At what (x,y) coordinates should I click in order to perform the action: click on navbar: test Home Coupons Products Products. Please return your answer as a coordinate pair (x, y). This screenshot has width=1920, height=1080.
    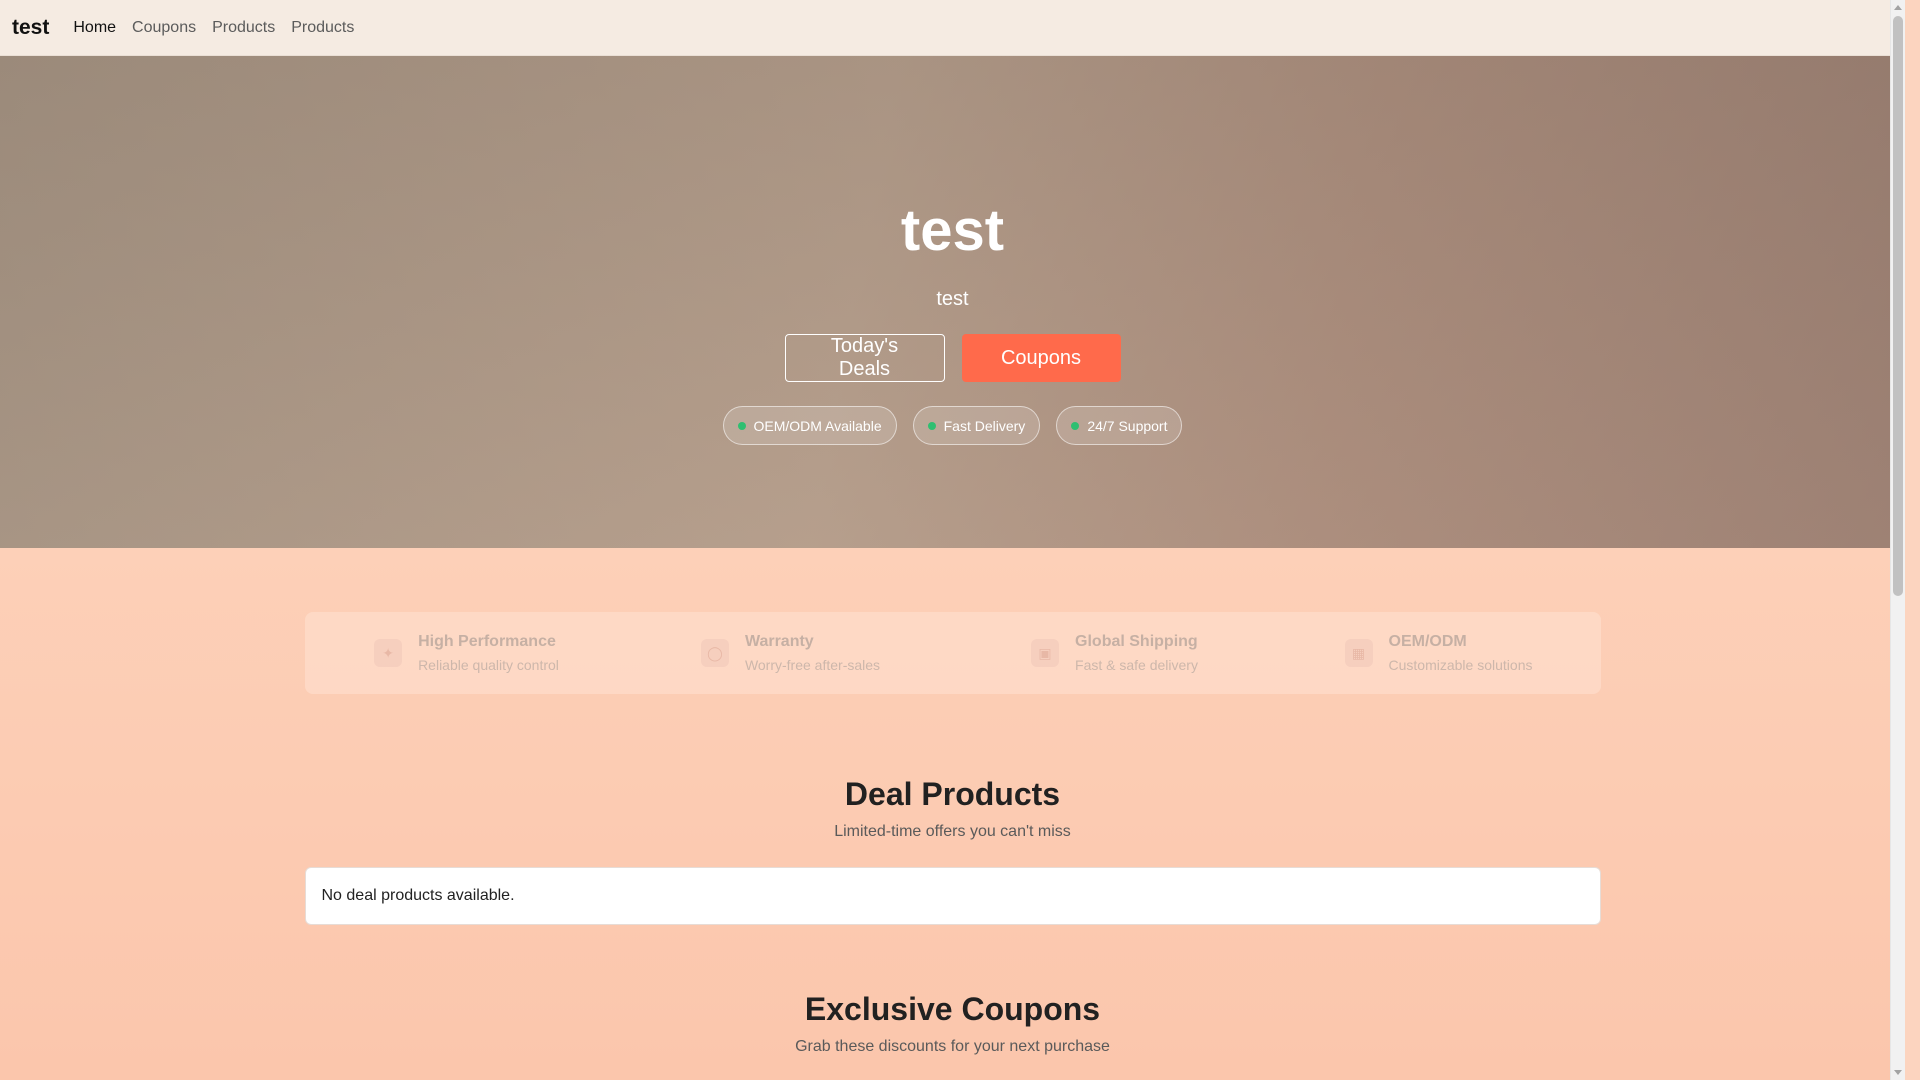
    Looking at the image, I should click on (952, 28).